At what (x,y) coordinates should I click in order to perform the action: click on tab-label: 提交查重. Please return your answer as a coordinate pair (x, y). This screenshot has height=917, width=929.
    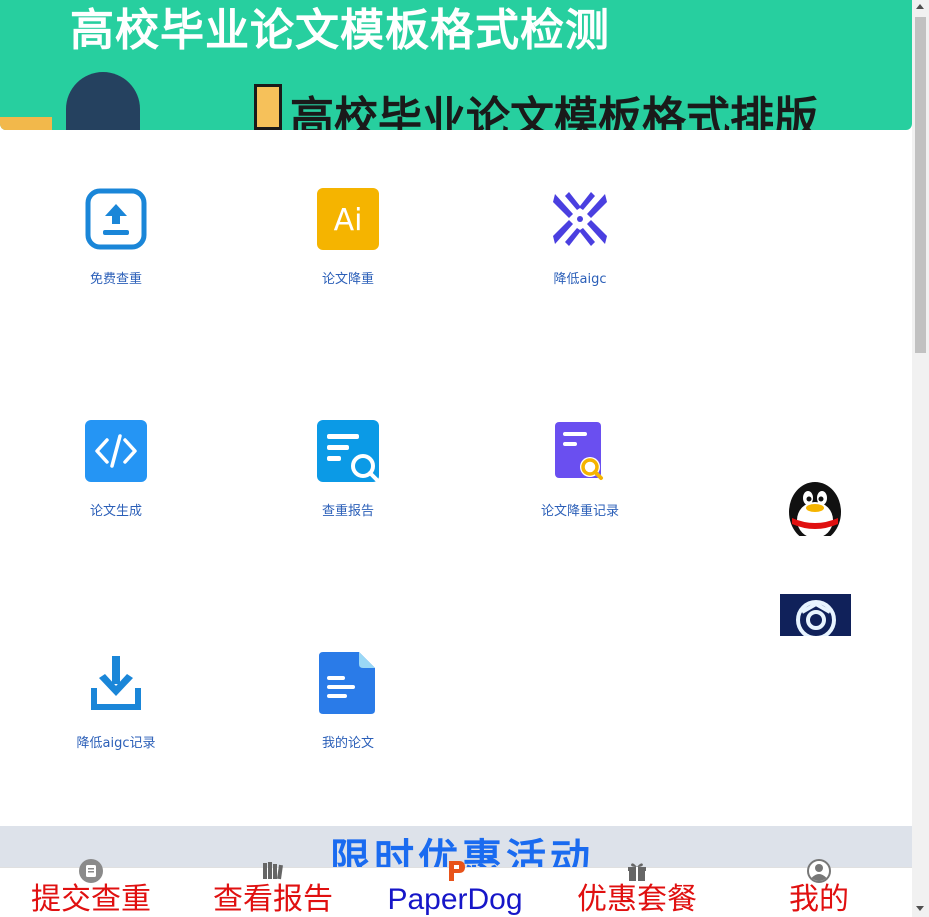
    Looking at the image, I should click on (91, 899).